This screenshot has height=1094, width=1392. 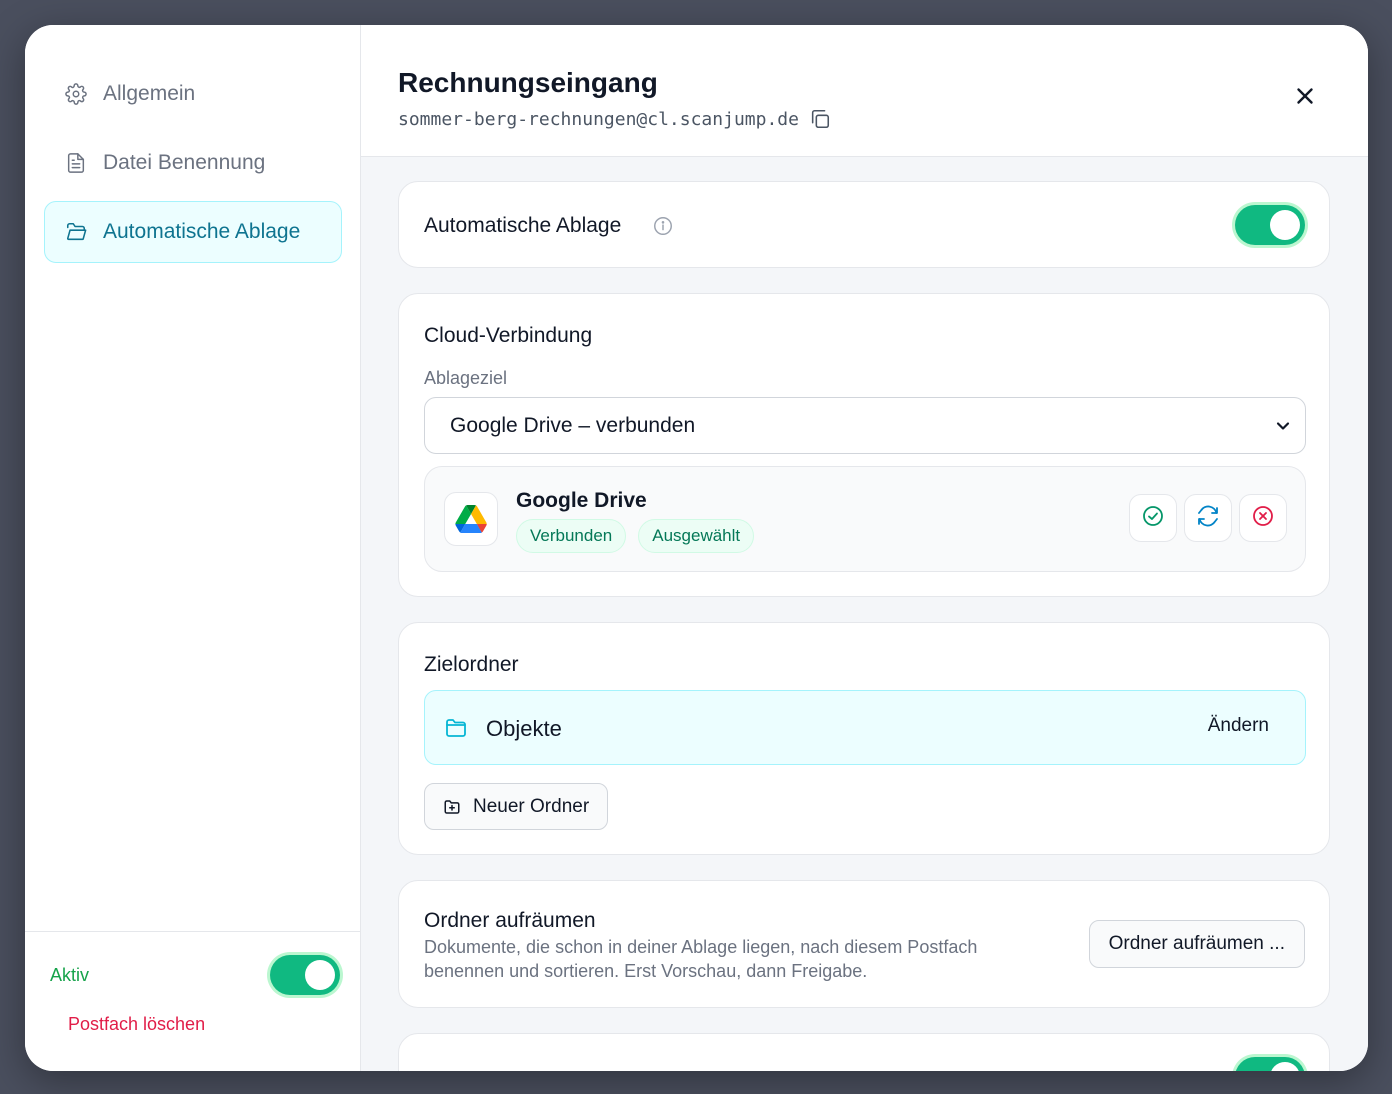 I want to click on google-drive-icon, so click(x=471, y=519).